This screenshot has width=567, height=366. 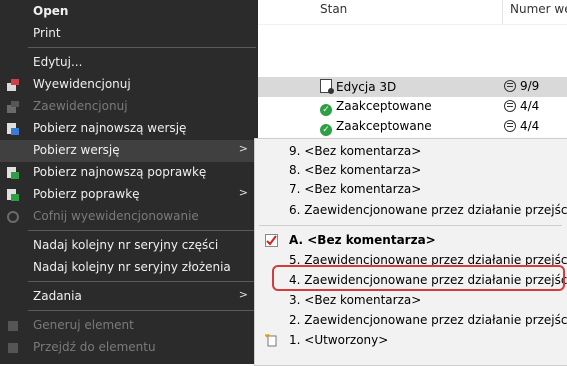 I want to click on submenu-item-version: 7. <Bez komentarza>, so click(x=411, y=190).